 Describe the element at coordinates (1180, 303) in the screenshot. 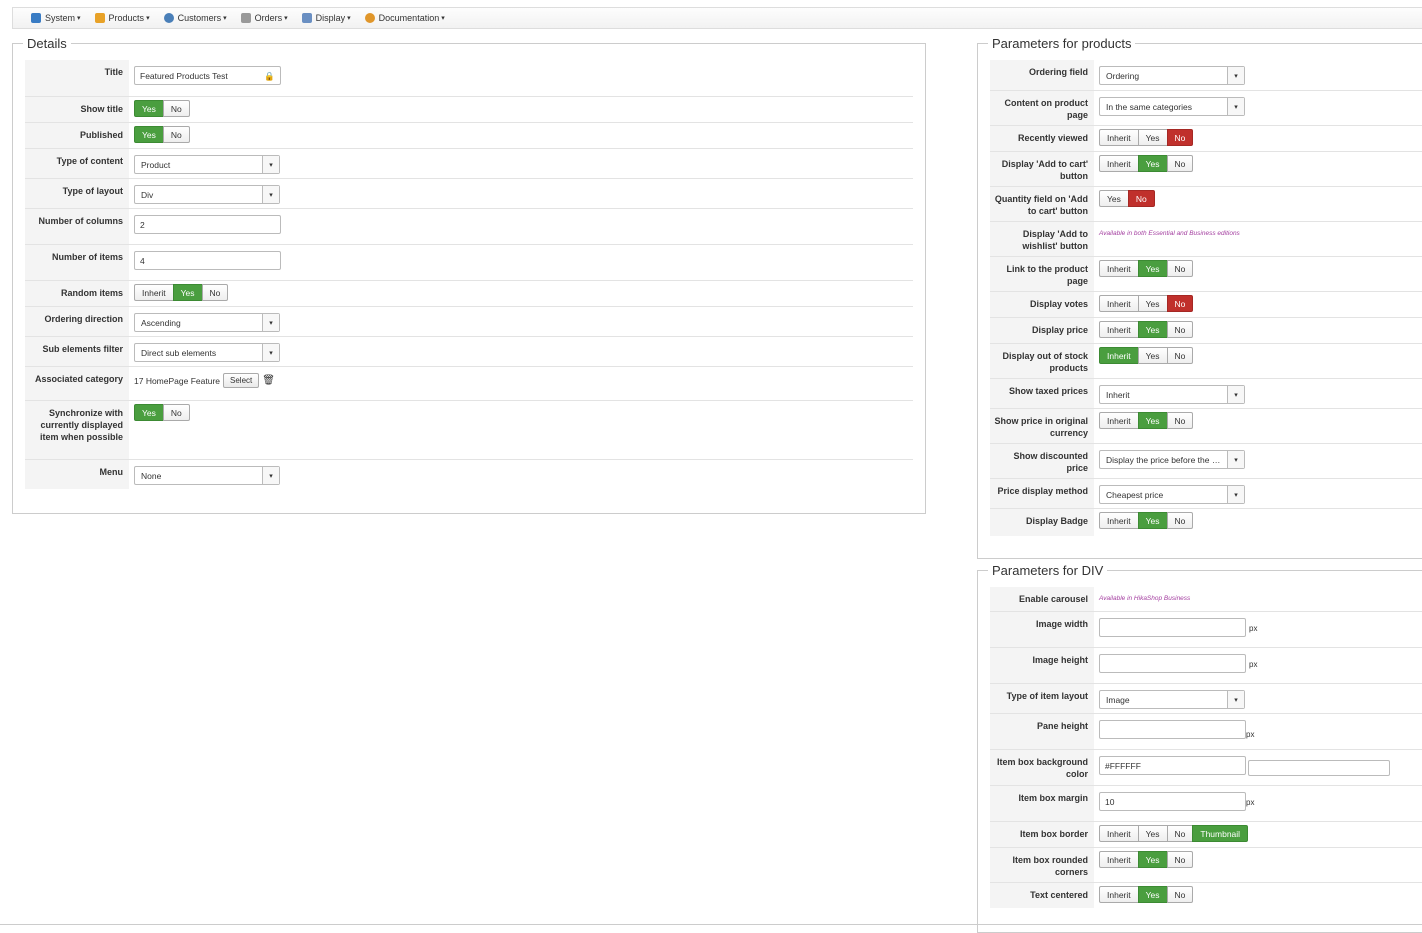

I see `display-votes-no: No` at that location.